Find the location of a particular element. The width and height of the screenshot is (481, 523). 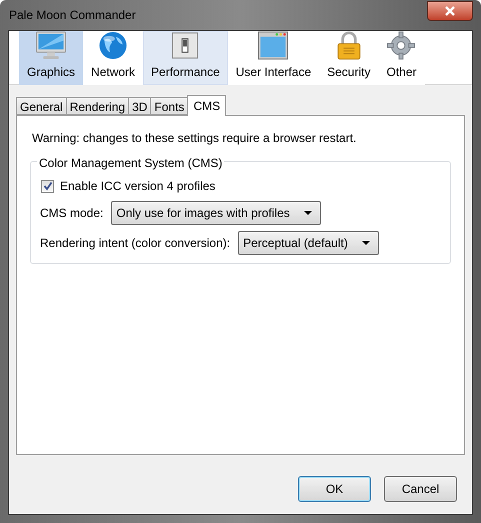

window-icon is located at coordinates (273, 45).